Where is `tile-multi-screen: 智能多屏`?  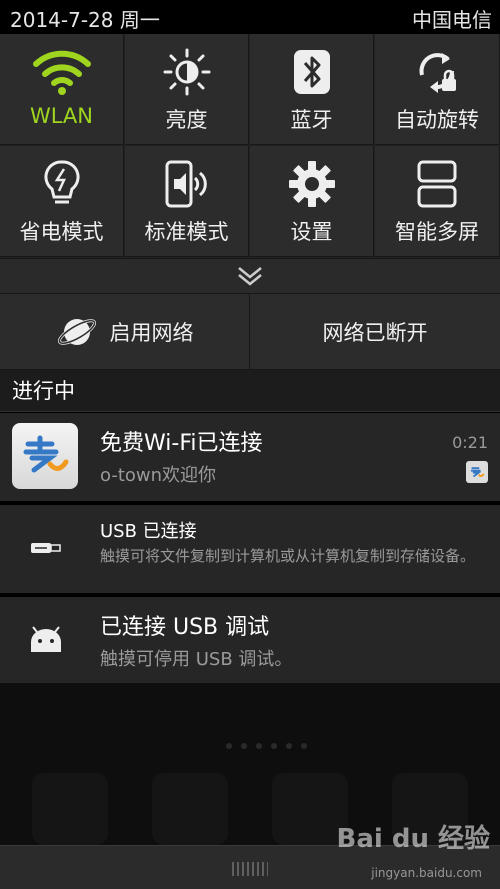 tile-multi-screen: 智能多屏 is located at coordinates (437, 201).